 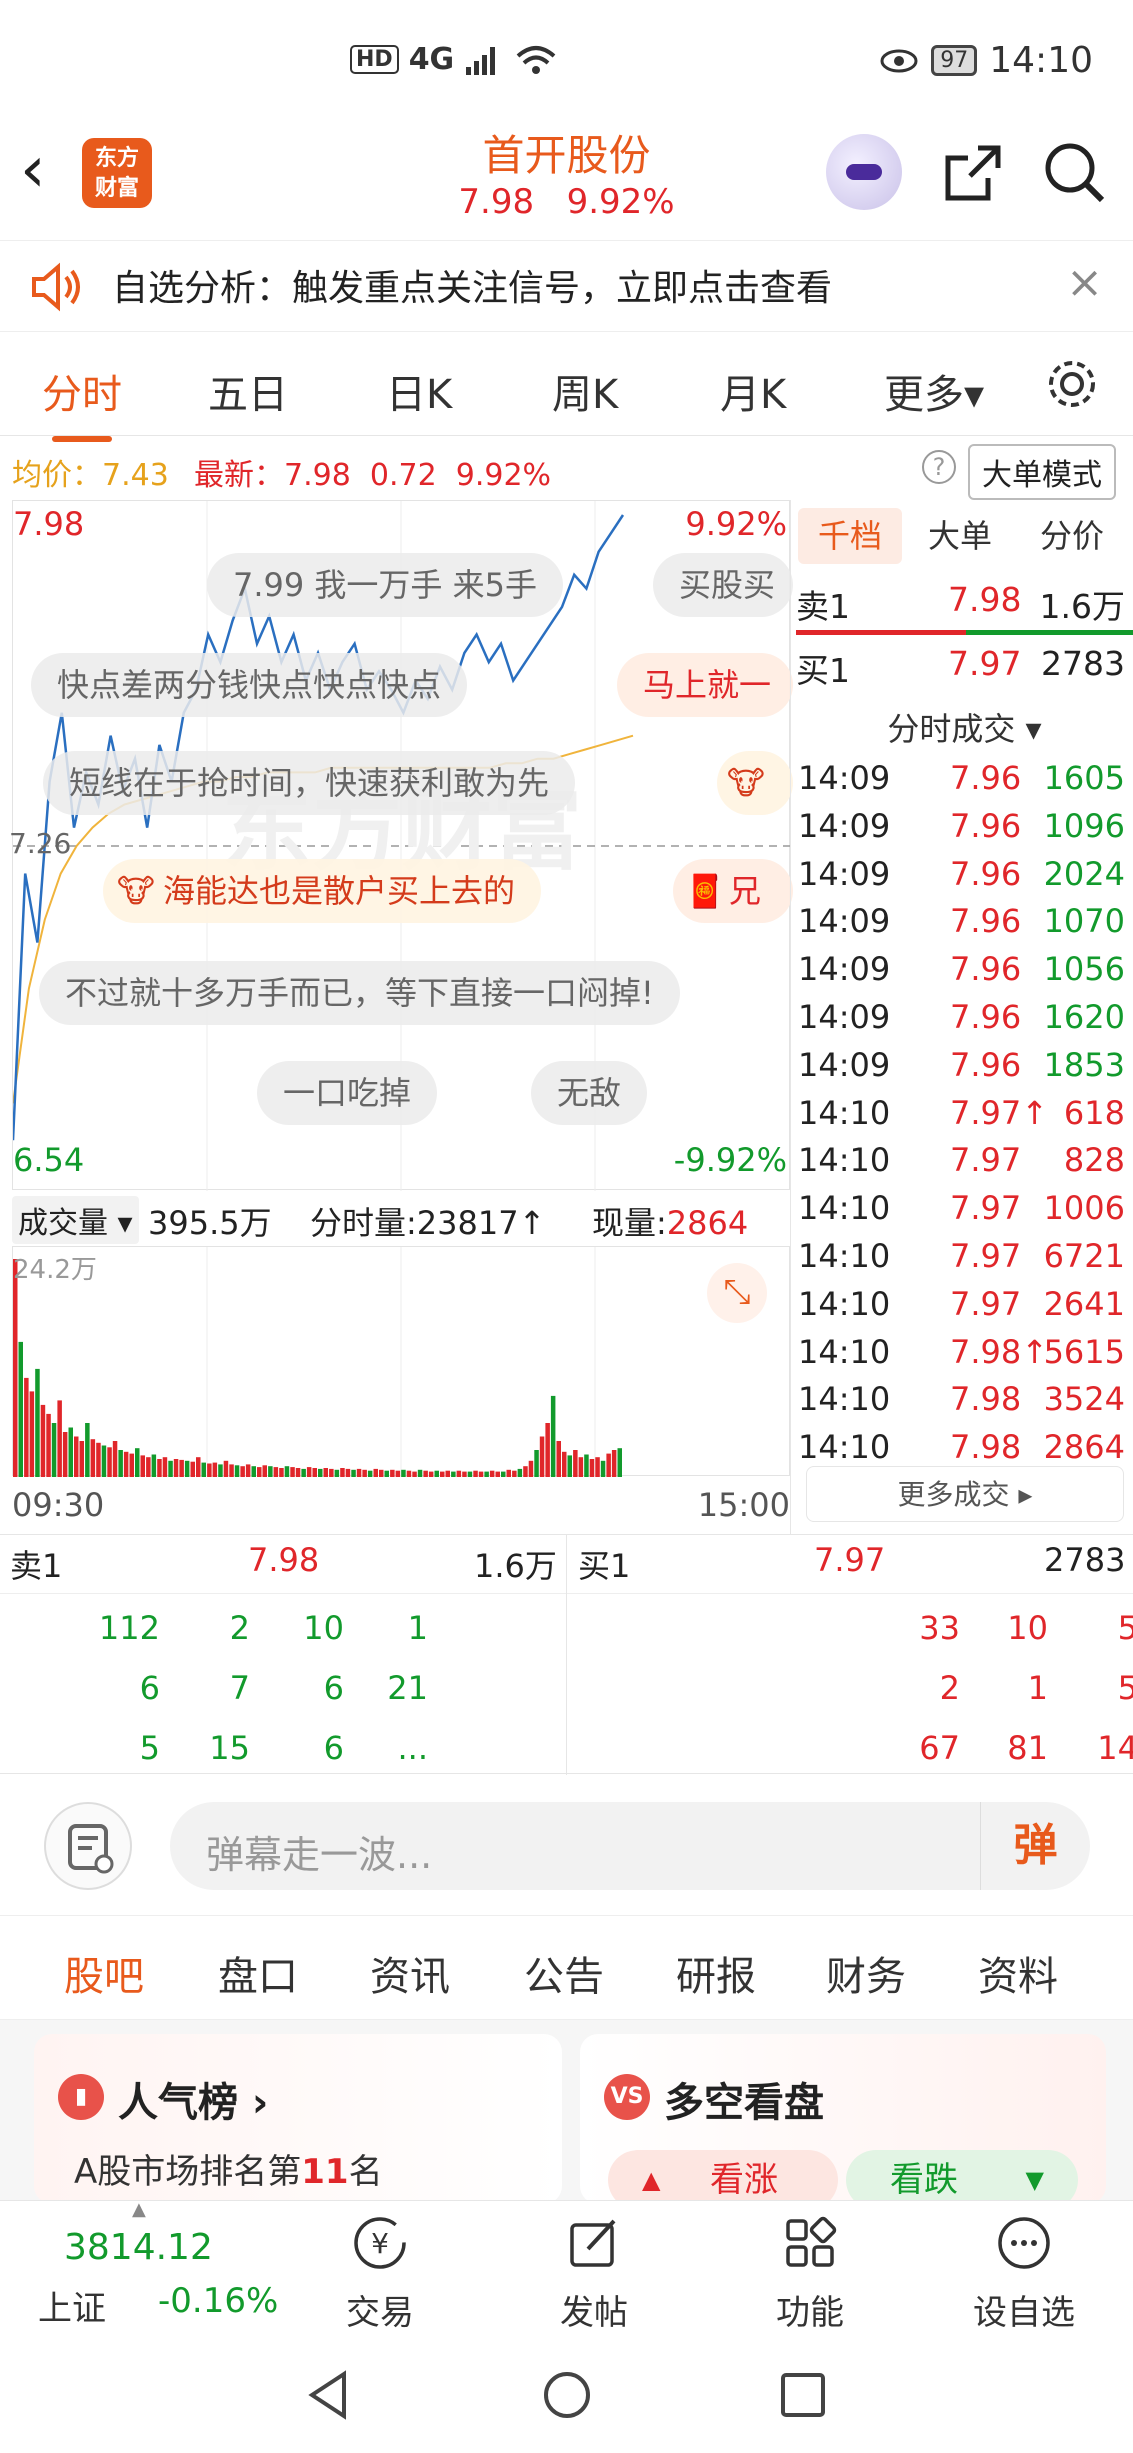 I want to click on danmu-avatar: 🐮, so click(x=755, y=783).